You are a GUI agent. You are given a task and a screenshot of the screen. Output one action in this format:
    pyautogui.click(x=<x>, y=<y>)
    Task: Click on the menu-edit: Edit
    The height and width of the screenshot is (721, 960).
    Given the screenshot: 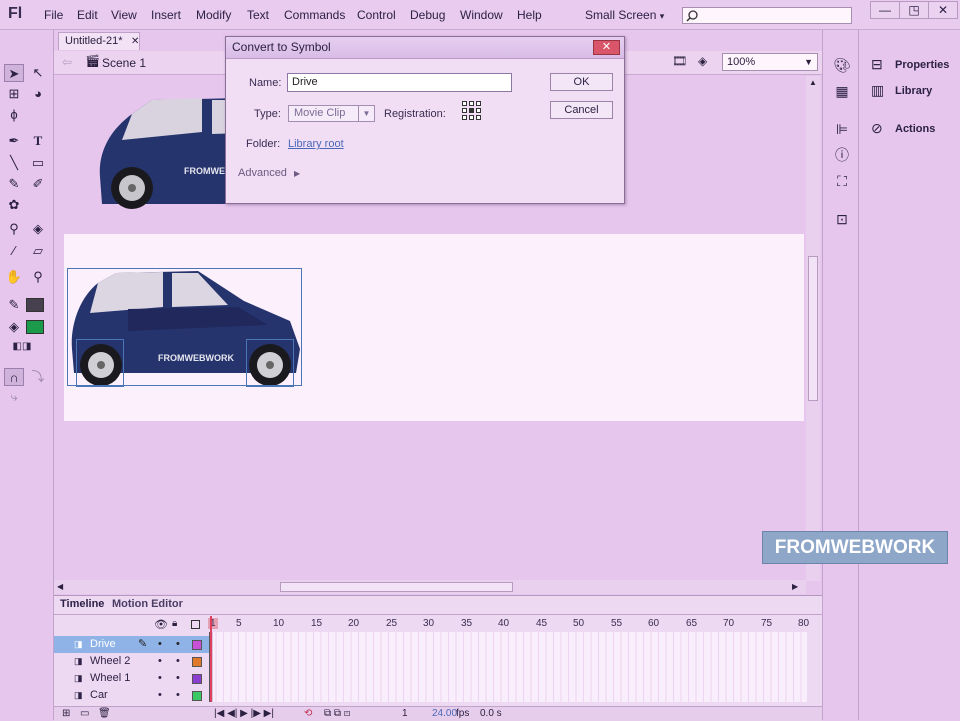 What is the action you would take?
    pyautogui.click(x=87, y=15)
    